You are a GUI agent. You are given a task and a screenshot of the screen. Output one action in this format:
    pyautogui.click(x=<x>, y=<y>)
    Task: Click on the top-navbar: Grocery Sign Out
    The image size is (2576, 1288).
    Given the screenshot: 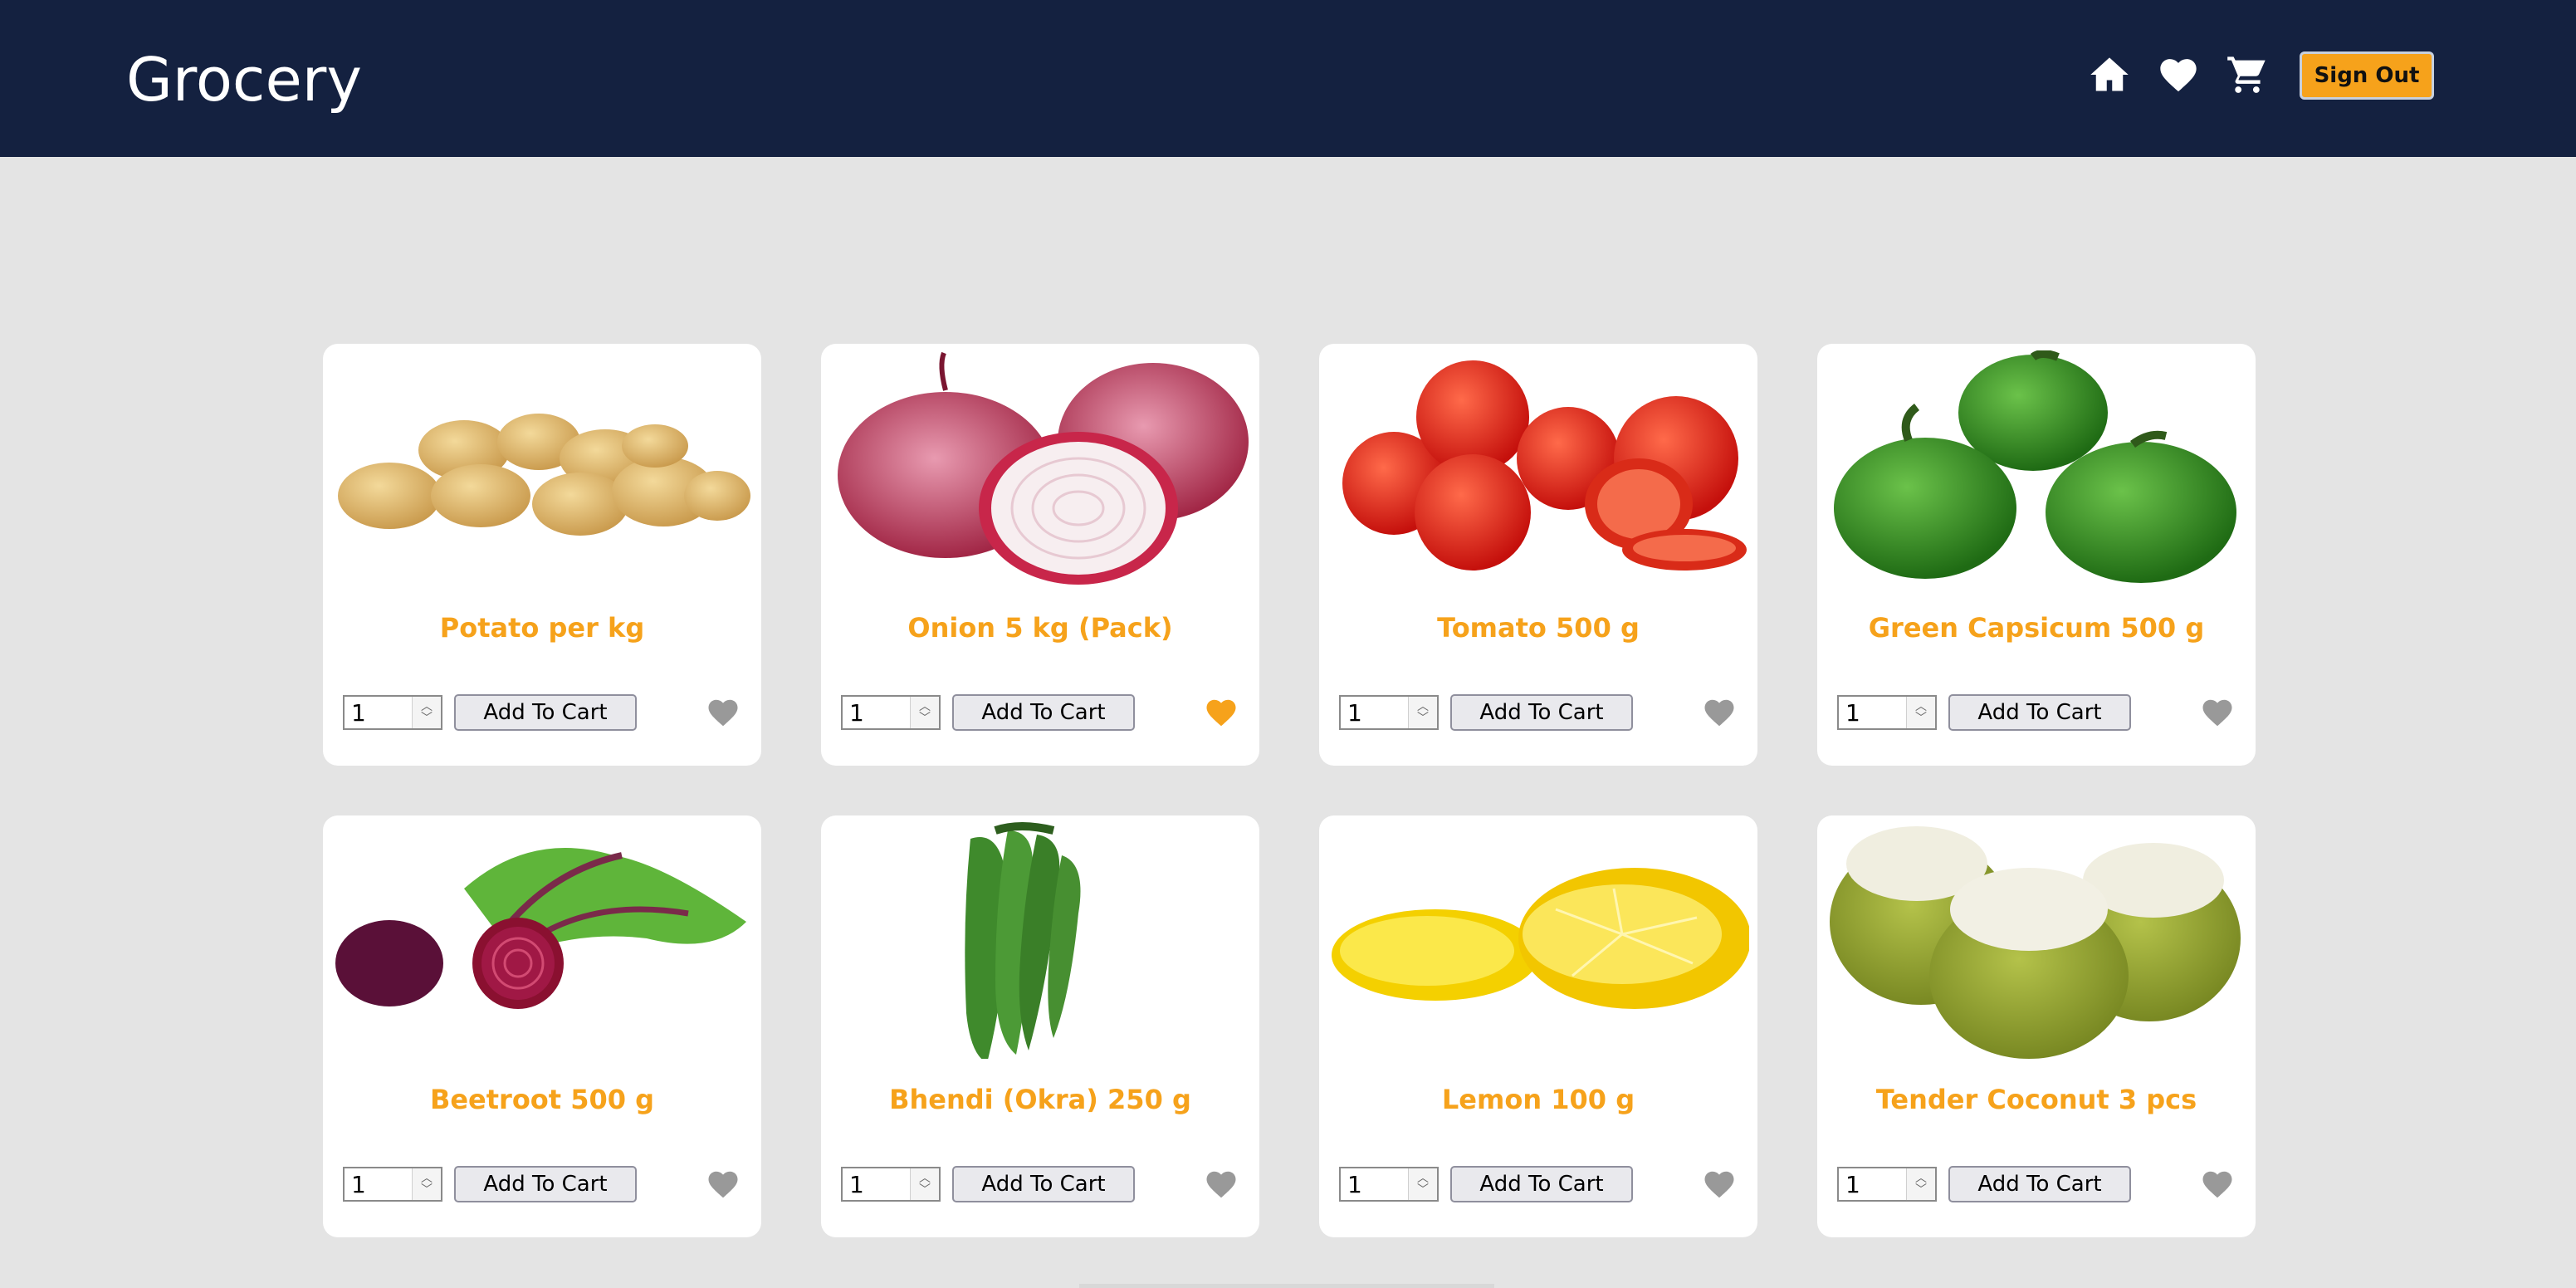 What is the action you would take?
    pyautogui.click(x=1288, y=79)
    